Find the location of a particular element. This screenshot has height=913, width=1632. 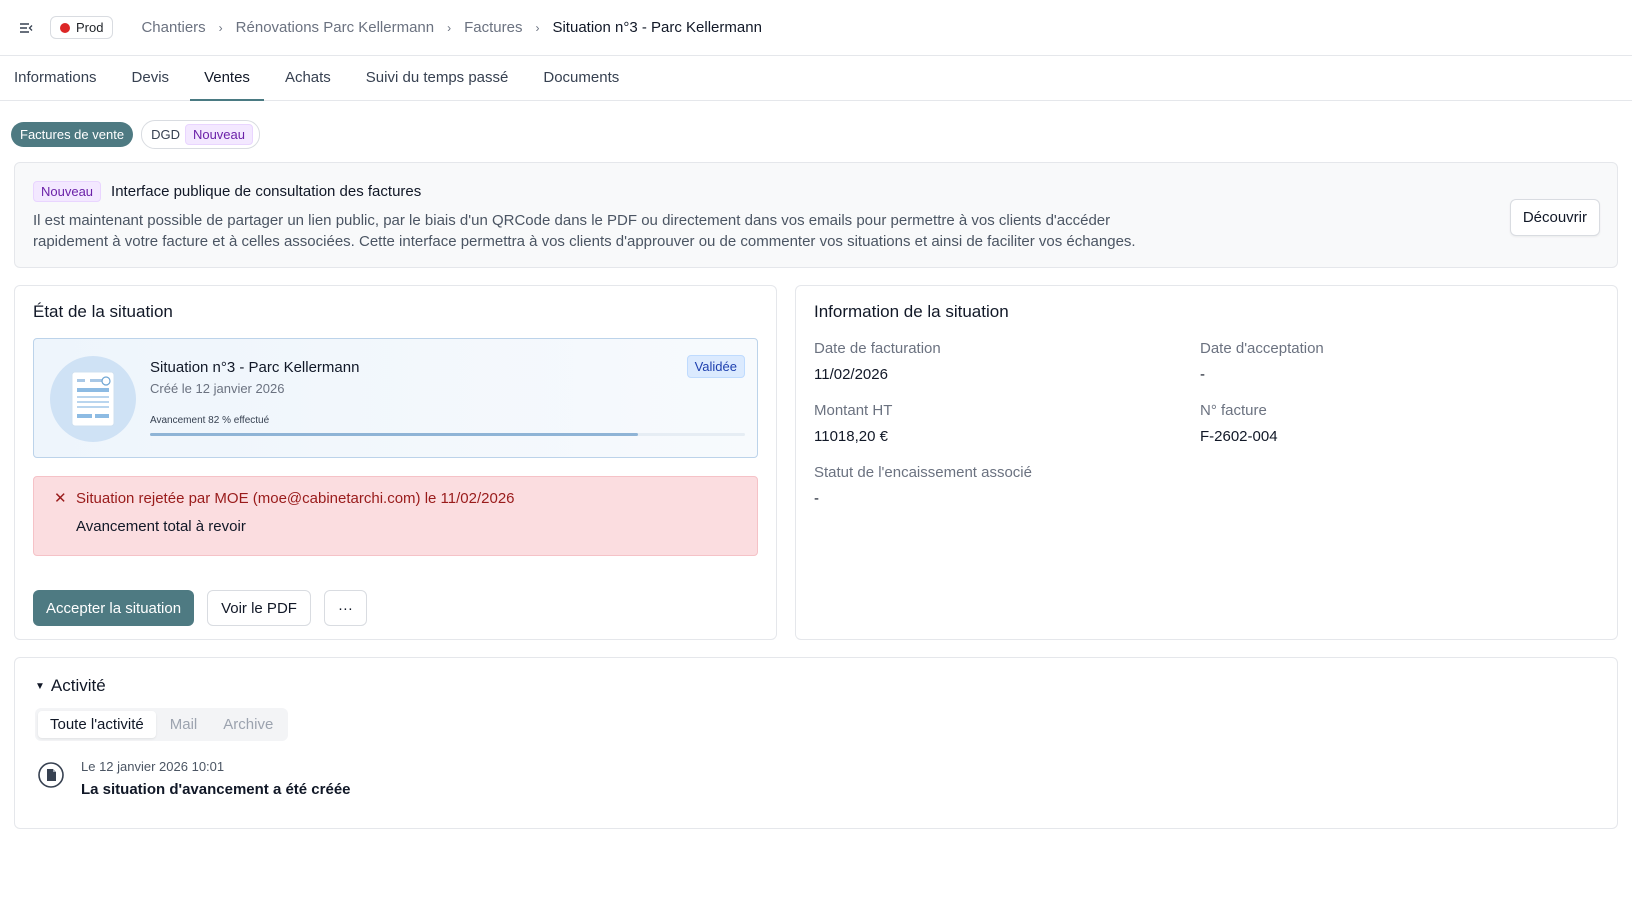

card-title: Information de la situation is located at coordinates (911, 311).